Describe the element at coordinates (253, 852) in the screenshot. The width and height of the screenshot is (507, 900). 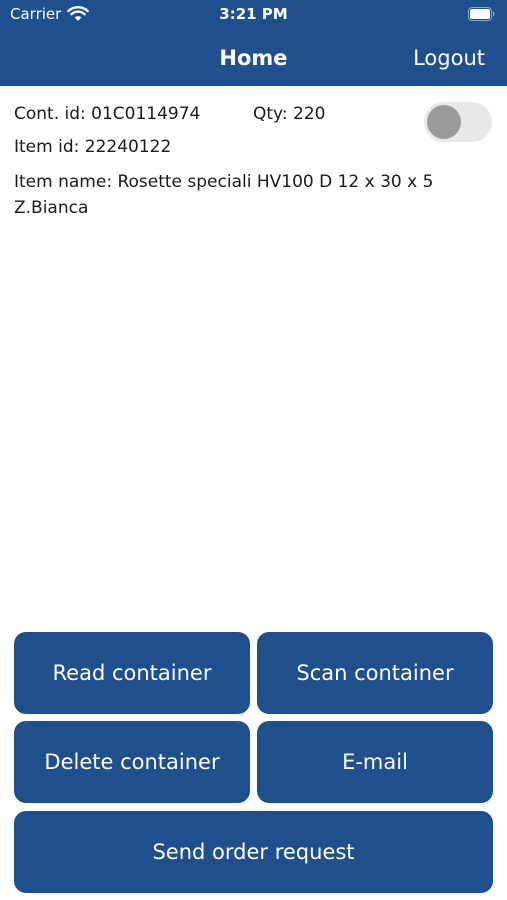
I see `send-order-request-button: Send order request` at that location.